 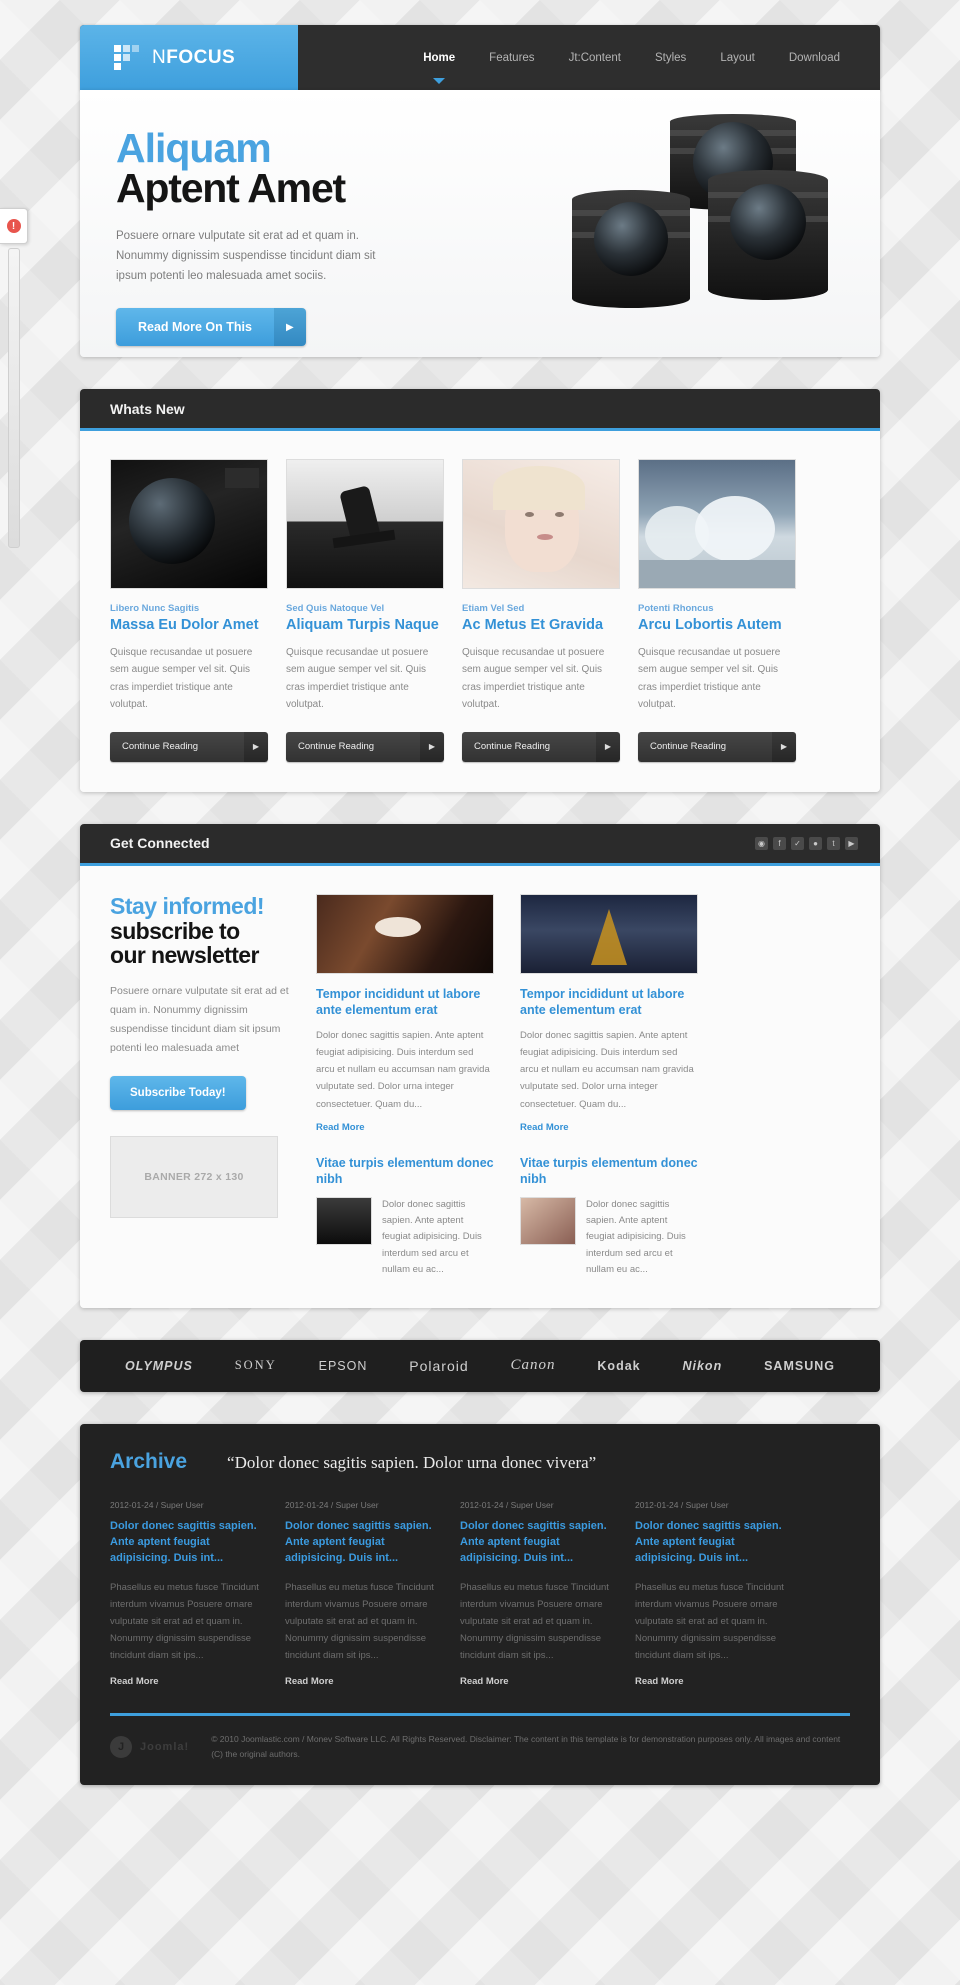 What do you see at coordinates (833, 843) in the screenshot?
I see `tumblr-icon: t` at bounding box center [833, 843].